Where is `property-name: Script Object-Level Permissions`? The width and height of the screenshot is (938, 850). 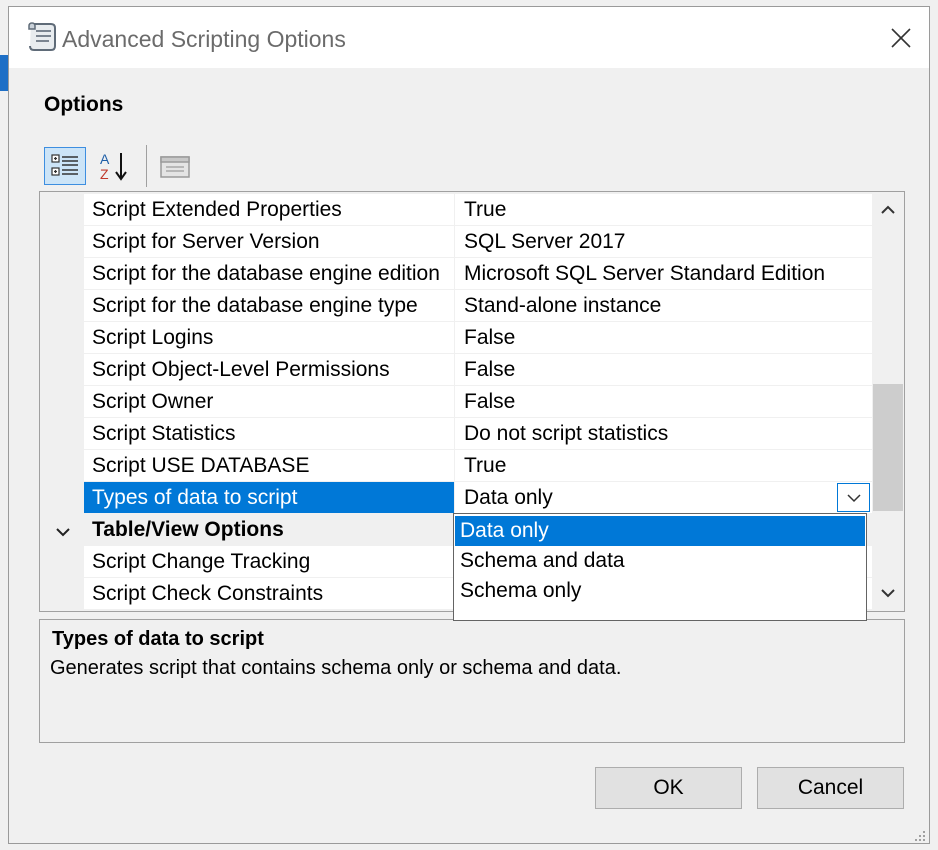 property-name: Script Object-Level Permissions is located at coordinates (269, 369).